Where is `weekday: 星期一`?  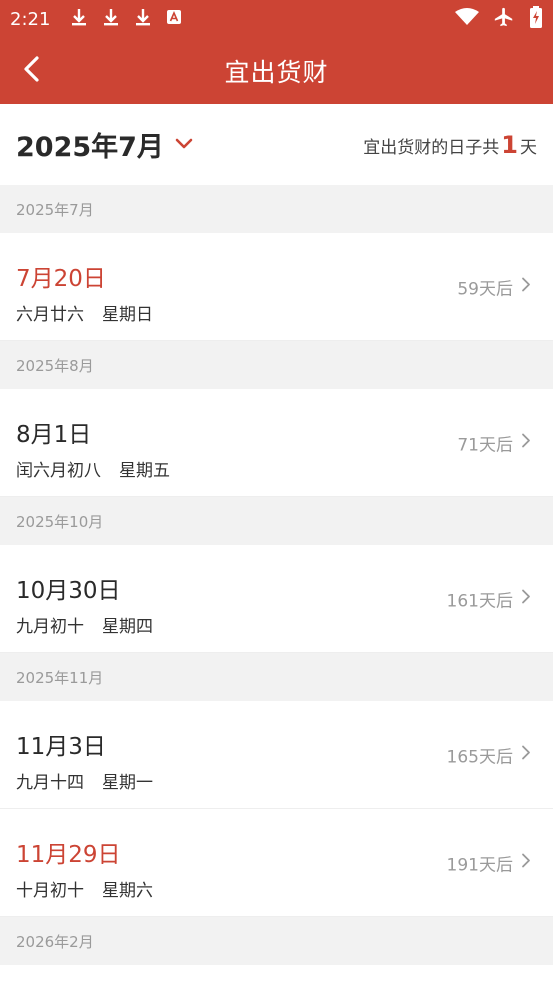 weekday: 星期一 is located at coordinates (127, 783).